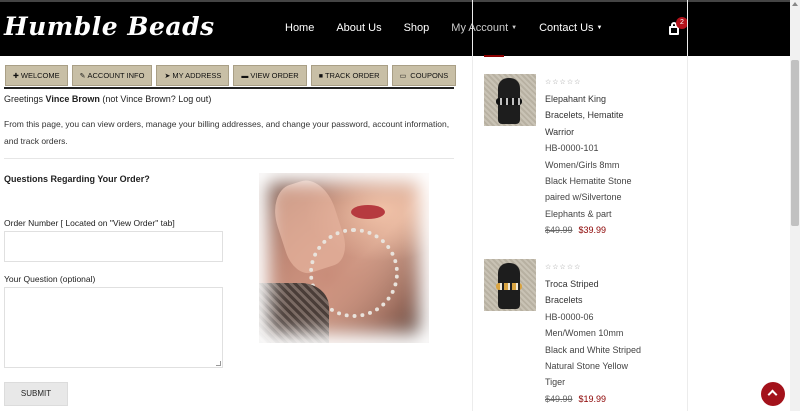 The image size is (800, 411). I want to click on tab-track-order: ■ TRACK ORDER, so click(349, 75).